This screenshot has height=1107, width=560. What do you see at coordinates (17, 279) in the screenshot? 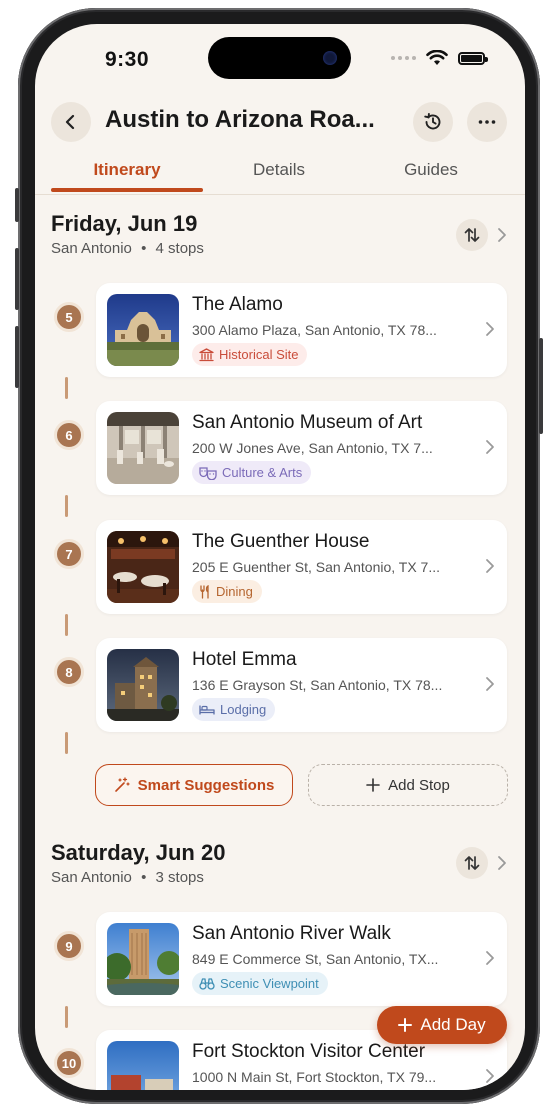
I see `volume-up-button` at bounding box center [17, 279].